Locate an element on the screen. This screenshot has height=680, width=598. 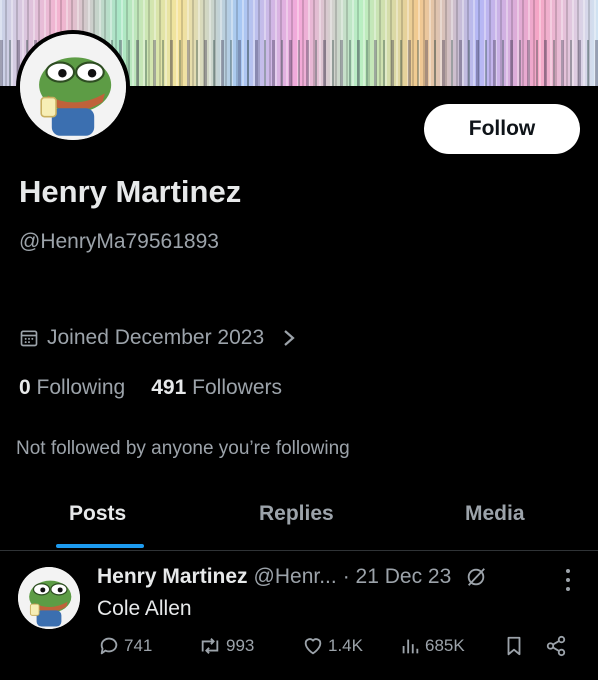
joined-date-row: Joined December 2023 is located at coordinates (157, 338).